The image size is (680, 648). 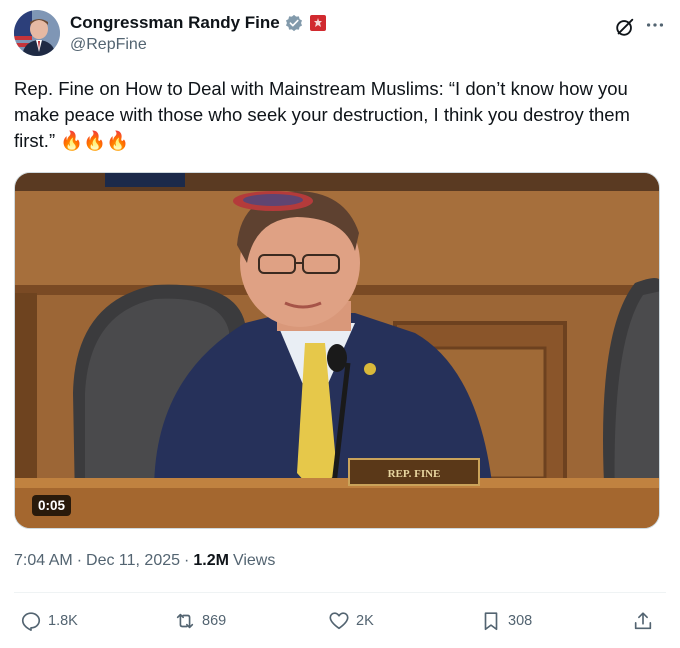 What do you see at coordinates (211, 560) in the screenshot?
I see `views-count: 1.2M` at bounding box center [211, 560].